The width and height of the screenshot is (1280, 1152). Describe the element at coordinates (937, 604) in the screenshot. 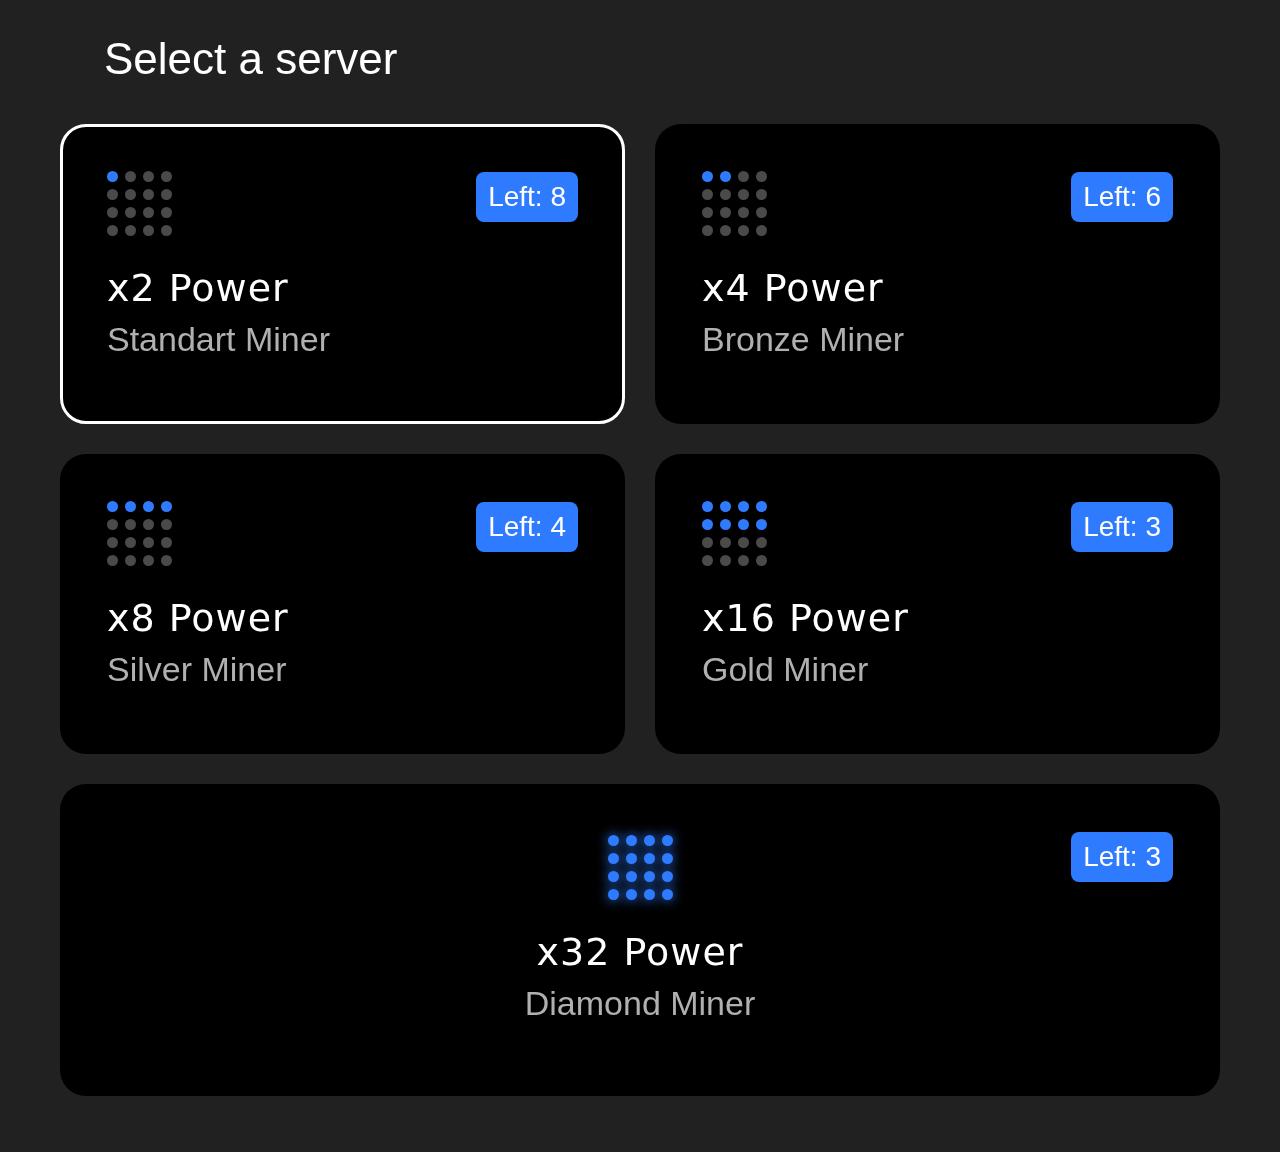

I see `server-card: Left: 3 x16 Power Gold Miner` at that location.